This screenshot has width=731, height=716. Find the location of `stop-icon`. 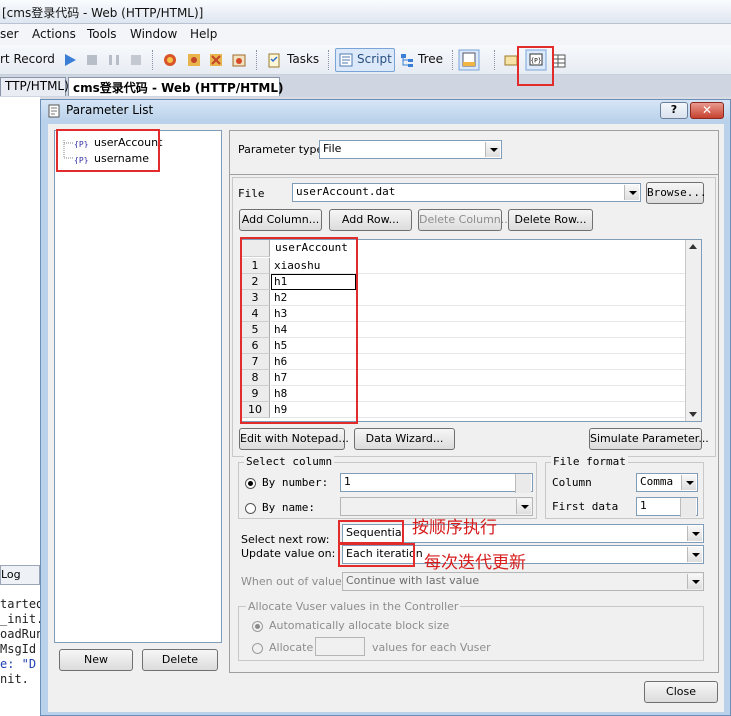

stop-icon is located at coordinates (92, 60).